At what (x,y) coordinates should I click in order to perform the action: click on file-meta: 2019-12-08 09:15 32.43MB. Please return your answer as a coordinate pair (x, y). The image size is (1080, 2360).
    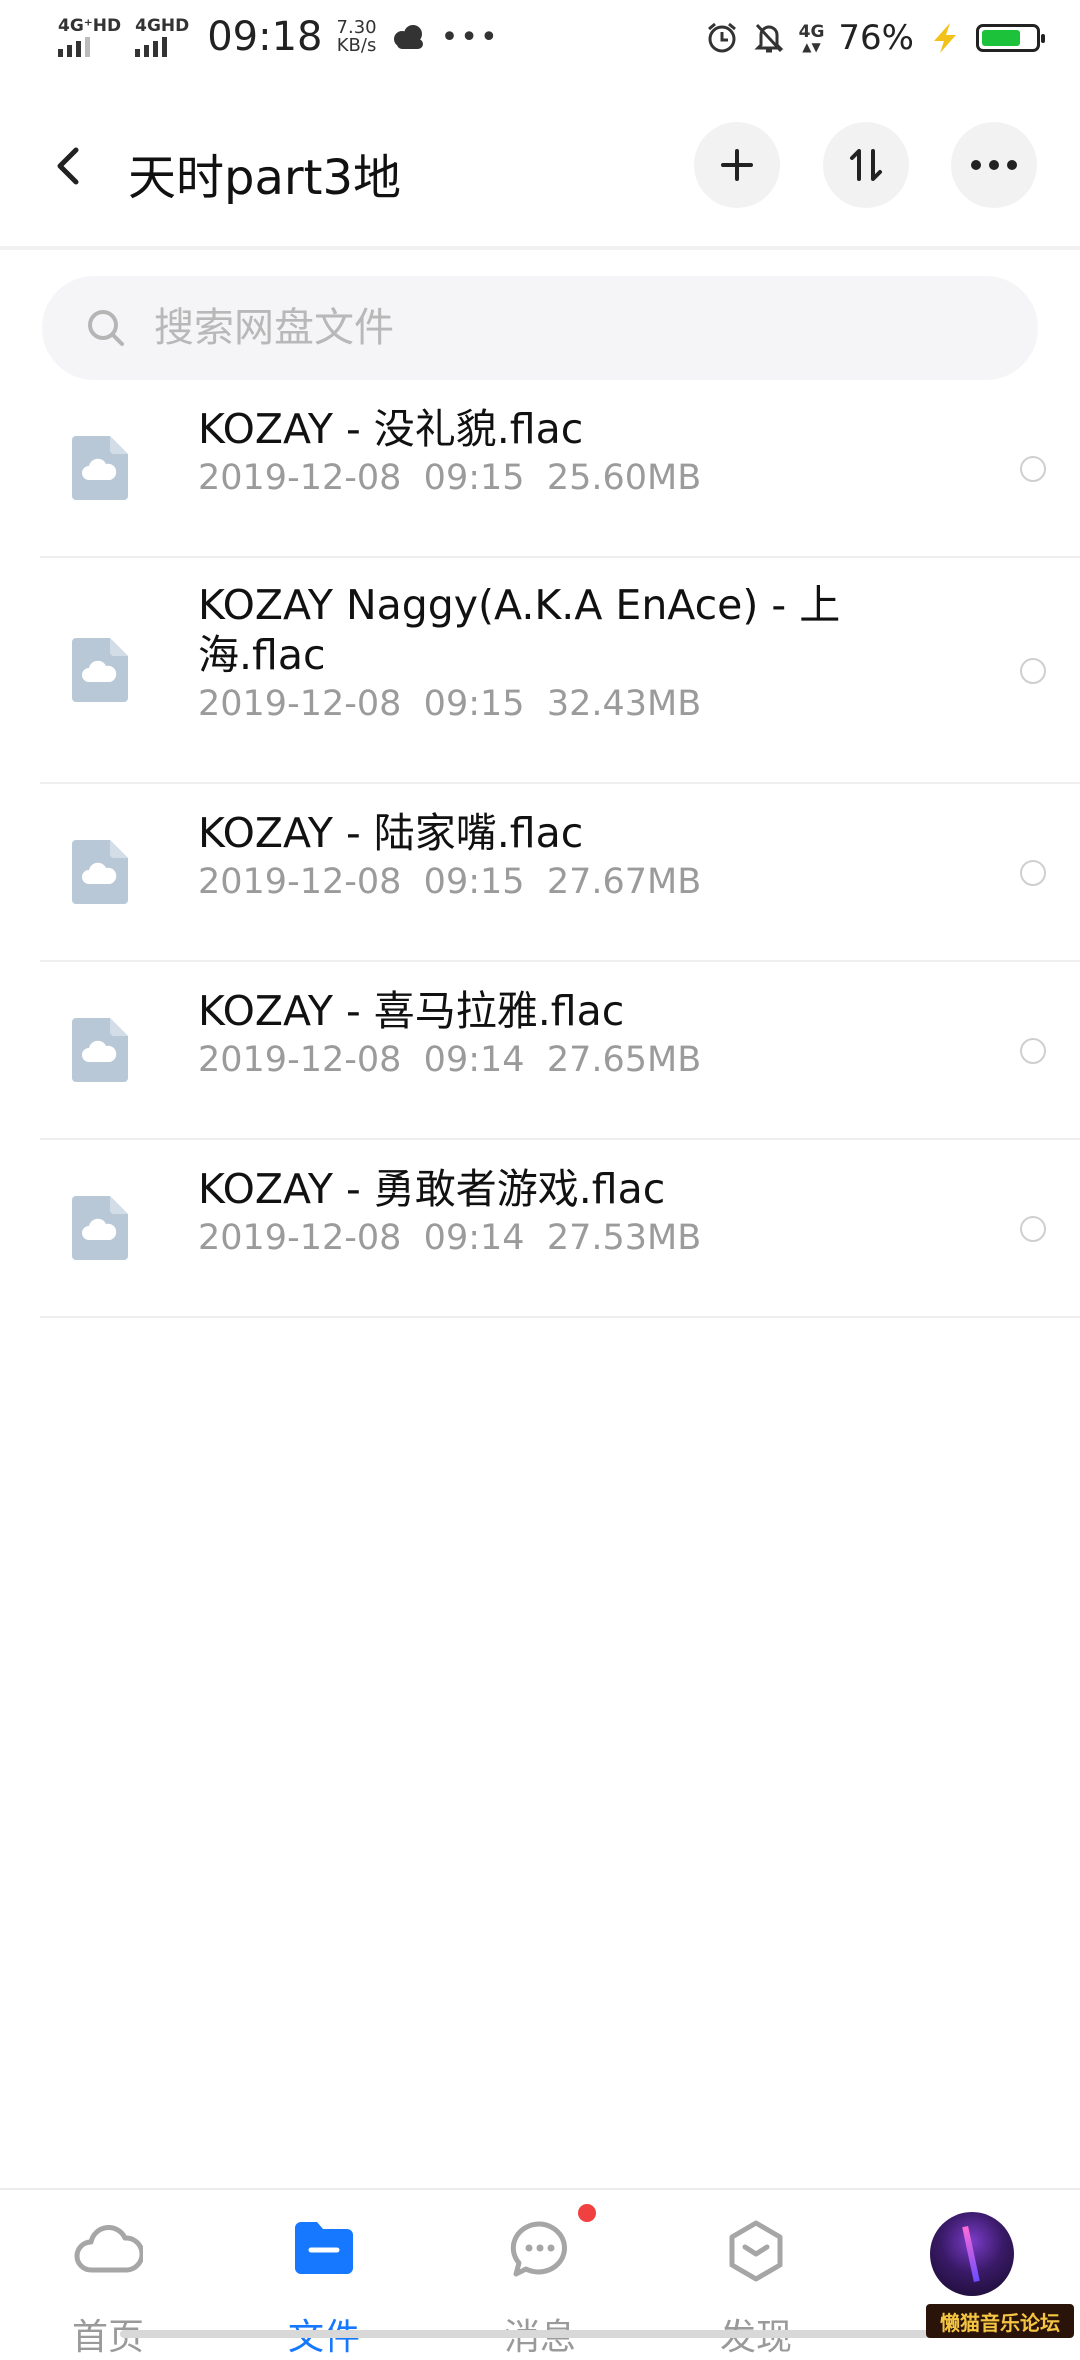
    Looking at the image, I should click on (449, 704).